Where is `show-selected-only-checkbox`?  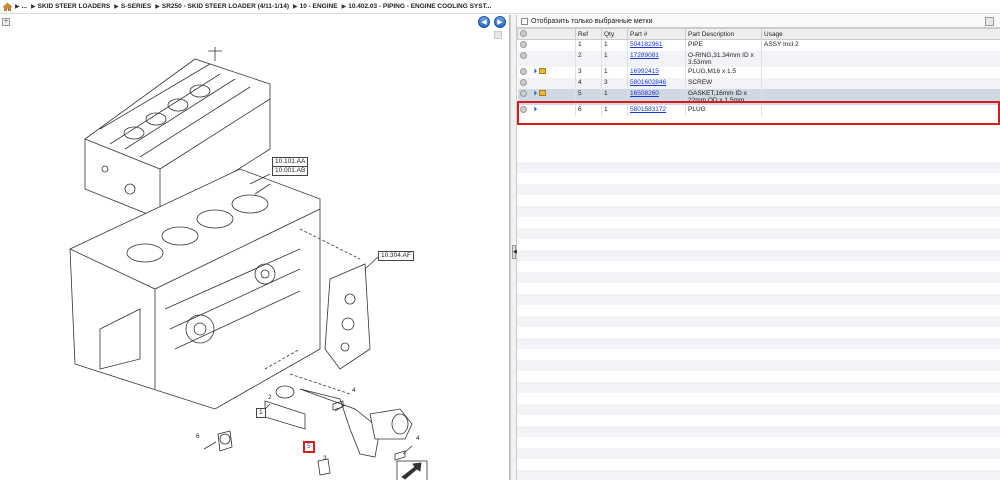
show-selected-only-checkbox is located at coordinates (524, 21).